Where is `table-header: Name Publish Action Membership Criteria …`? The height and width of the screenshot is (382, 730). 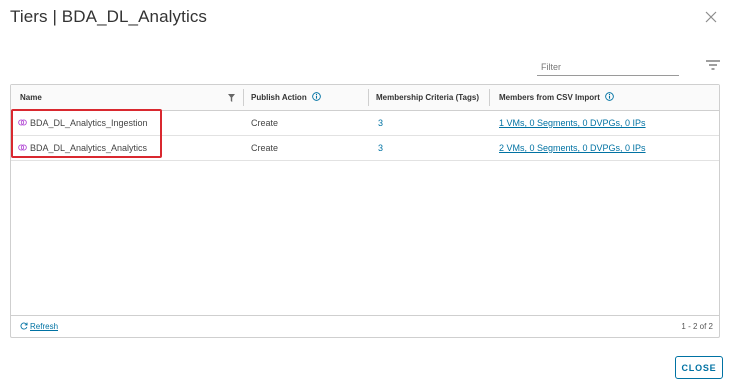 table-header: Name Publish Action Membership Criteria … is located at coordinates (365, 98).